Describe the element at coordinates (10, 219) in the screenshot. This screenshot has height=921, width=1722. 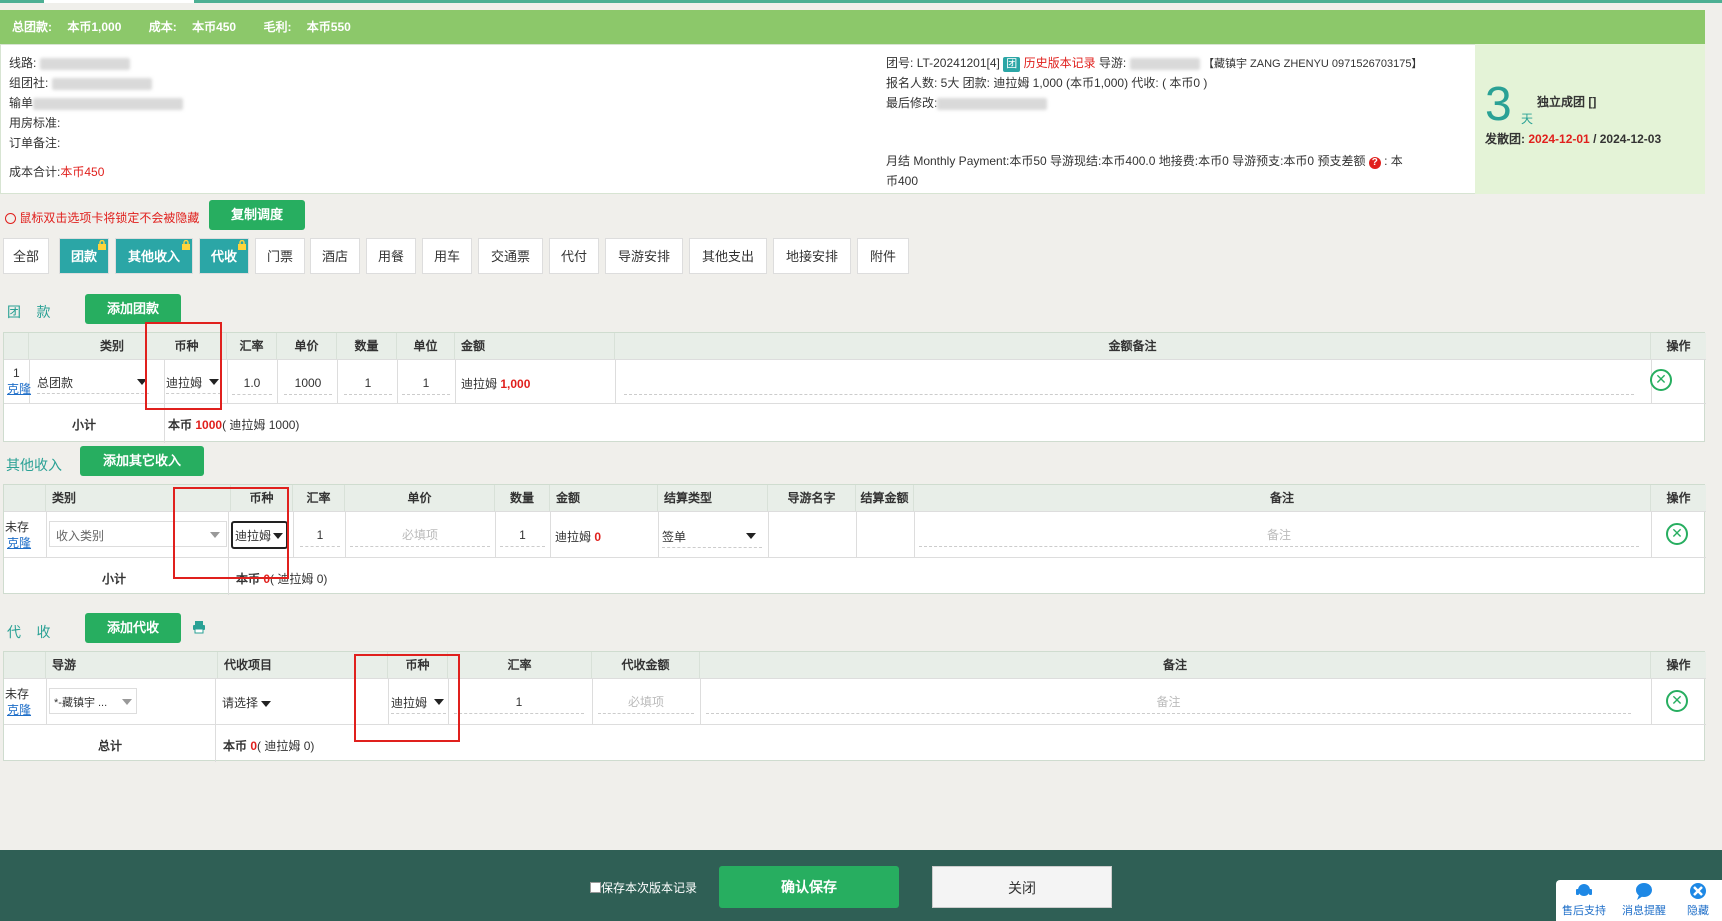
I see `info-icon` at that location.